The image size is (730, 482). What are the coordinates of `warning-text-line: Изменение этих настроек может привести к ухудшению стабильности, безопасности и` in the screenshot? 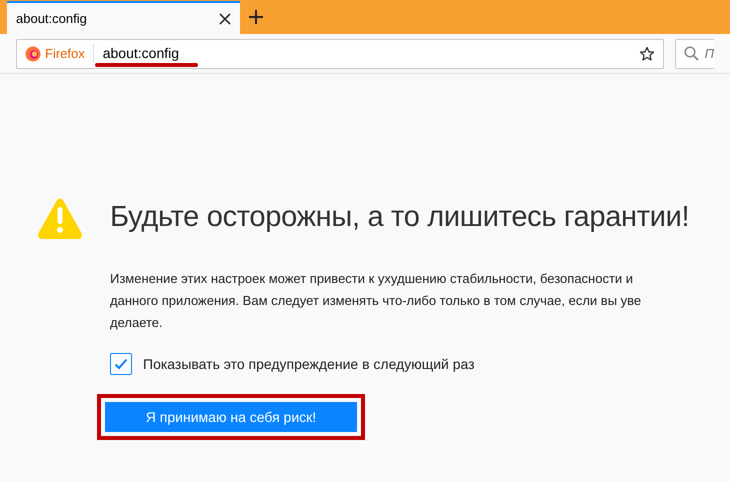 It's located at (372, 279).